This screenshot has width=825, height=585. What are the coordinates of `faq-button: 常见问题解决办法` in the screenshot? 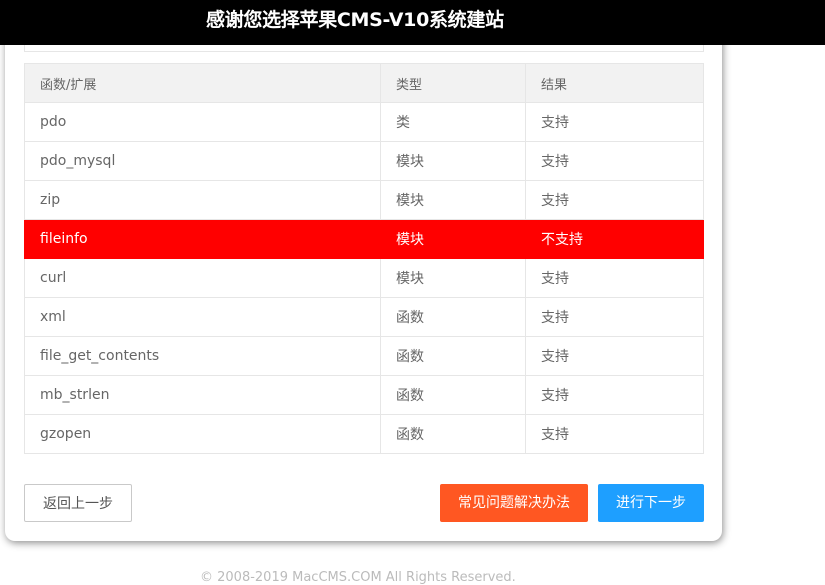 It's located at (514, 503).